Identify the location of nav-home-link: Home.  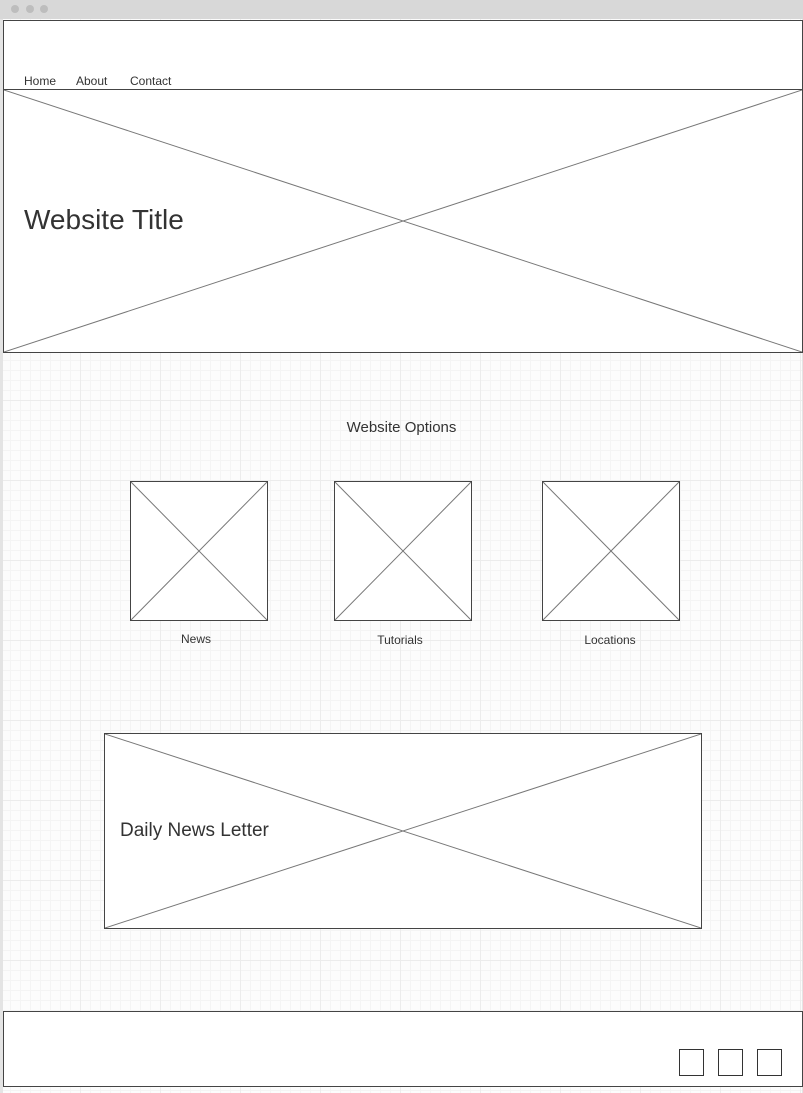
(40, 81).